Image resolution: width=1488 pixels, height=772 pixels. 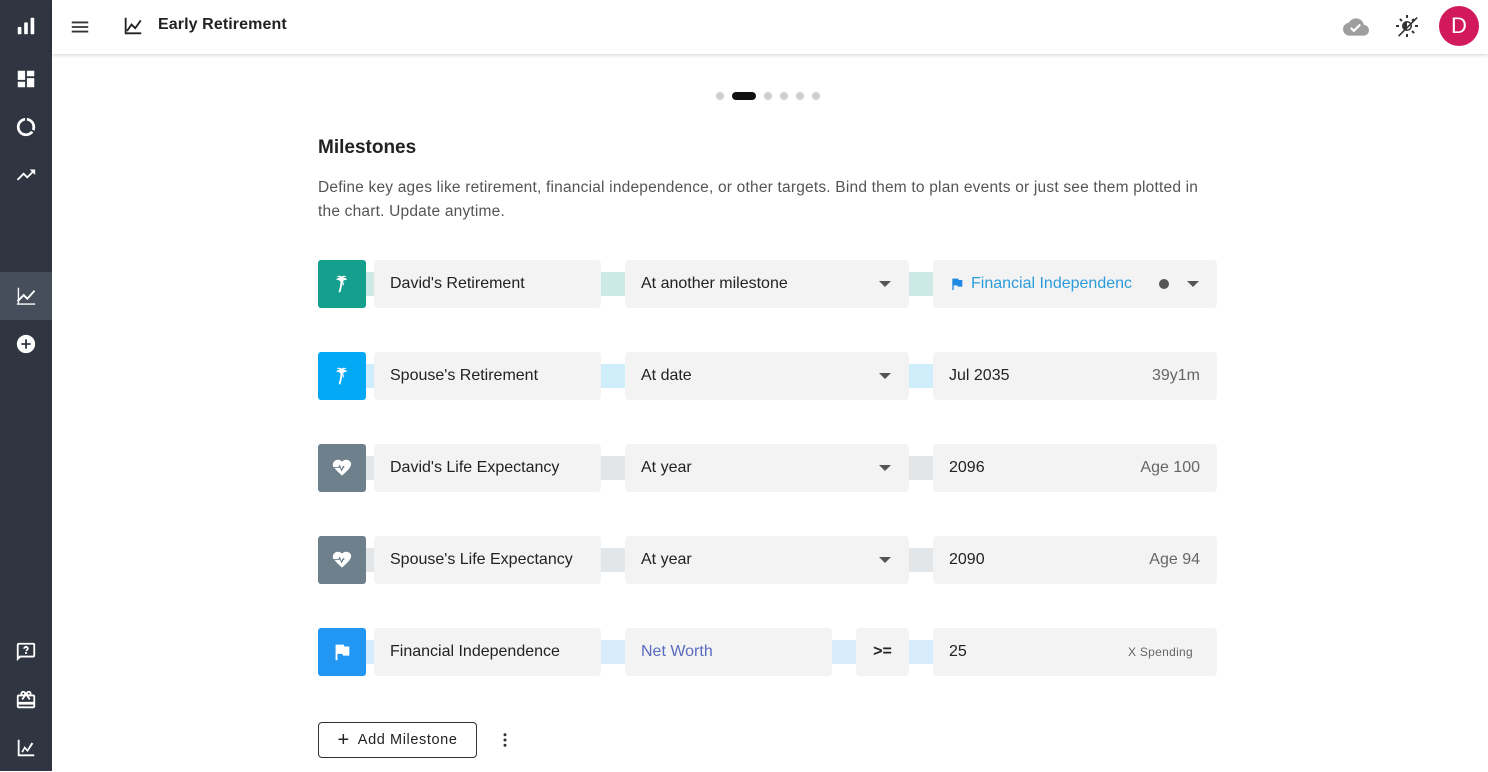 I want to click on dashboard-icon, so click(x=26, y=79).